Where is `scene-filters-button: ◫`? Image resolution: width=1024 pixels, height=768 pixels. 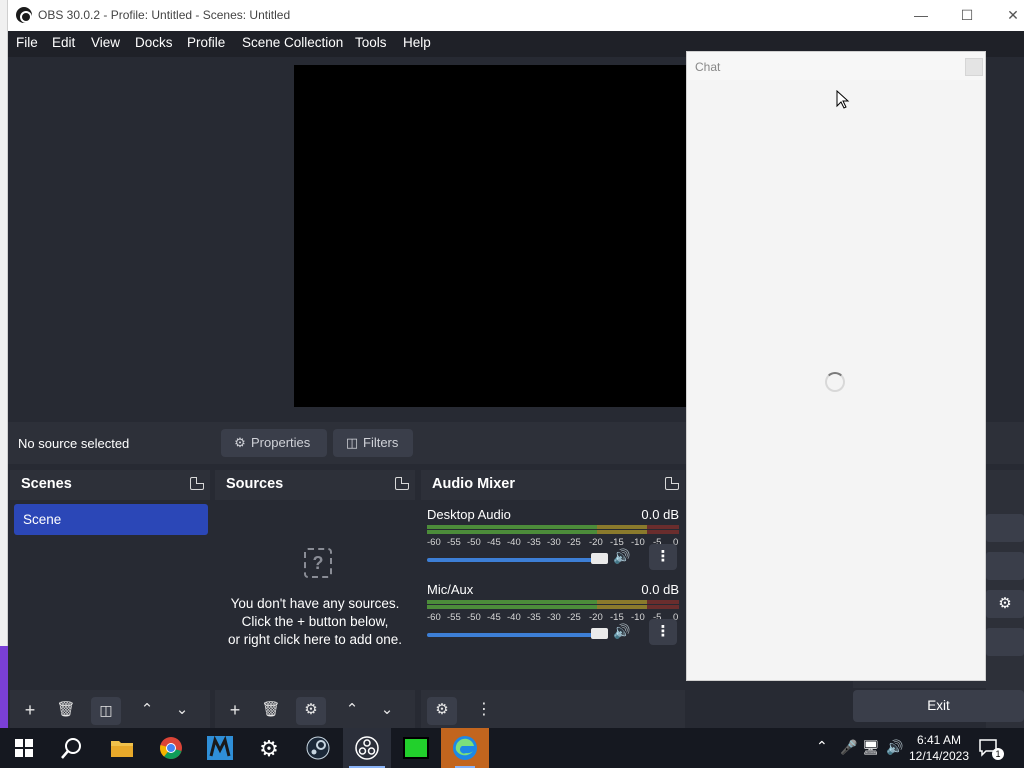
scene-filters-button: ◫ is located at coordinates (106, 711).